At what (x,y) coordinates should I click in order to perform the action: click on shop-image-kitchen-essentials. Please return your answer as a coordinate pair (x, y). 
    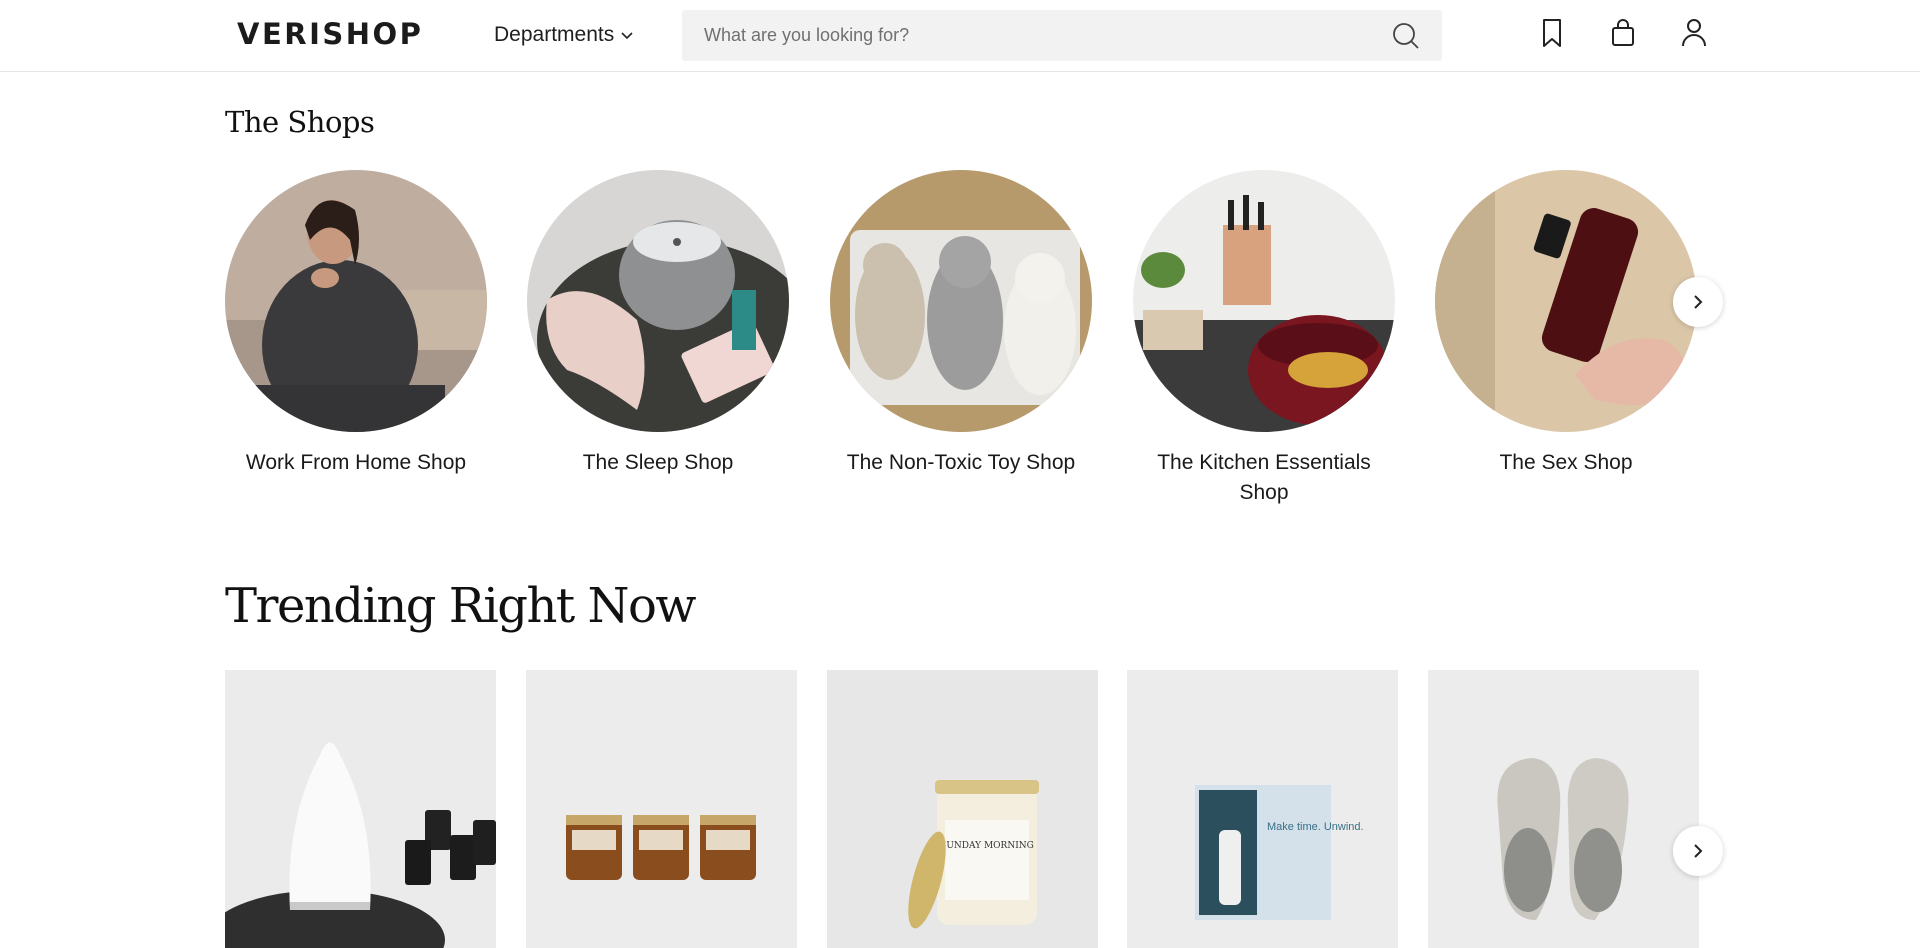
    Looking at the image, I should click on (1264, 301).